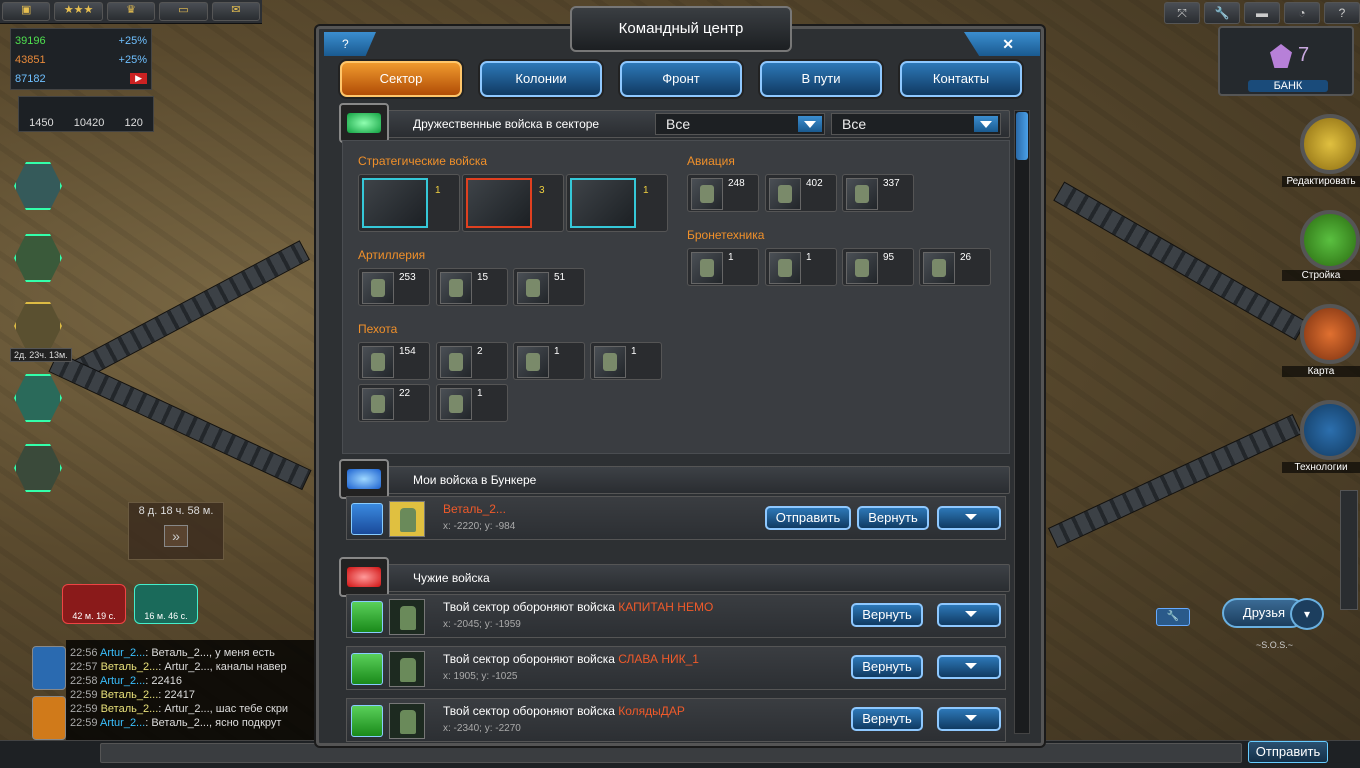 This screenshot has width=1360, height=768. Describe the element at coordinates (878, 267) in the screenshot. I see `armor-unit-slot: 95` at that location.